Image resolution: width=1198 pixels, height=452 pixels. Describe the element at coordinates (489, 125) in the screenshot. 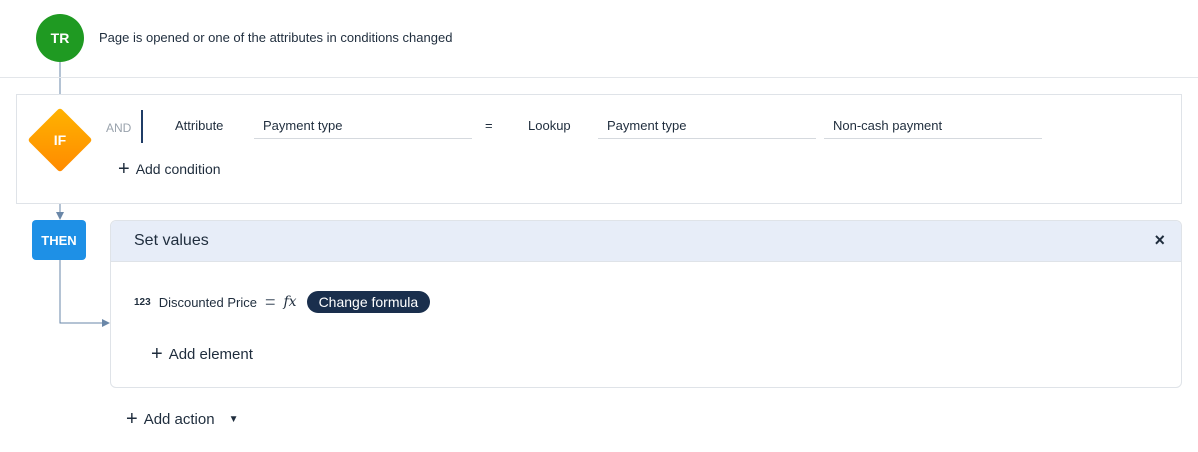

I see `condition-comparator: =` at that location.